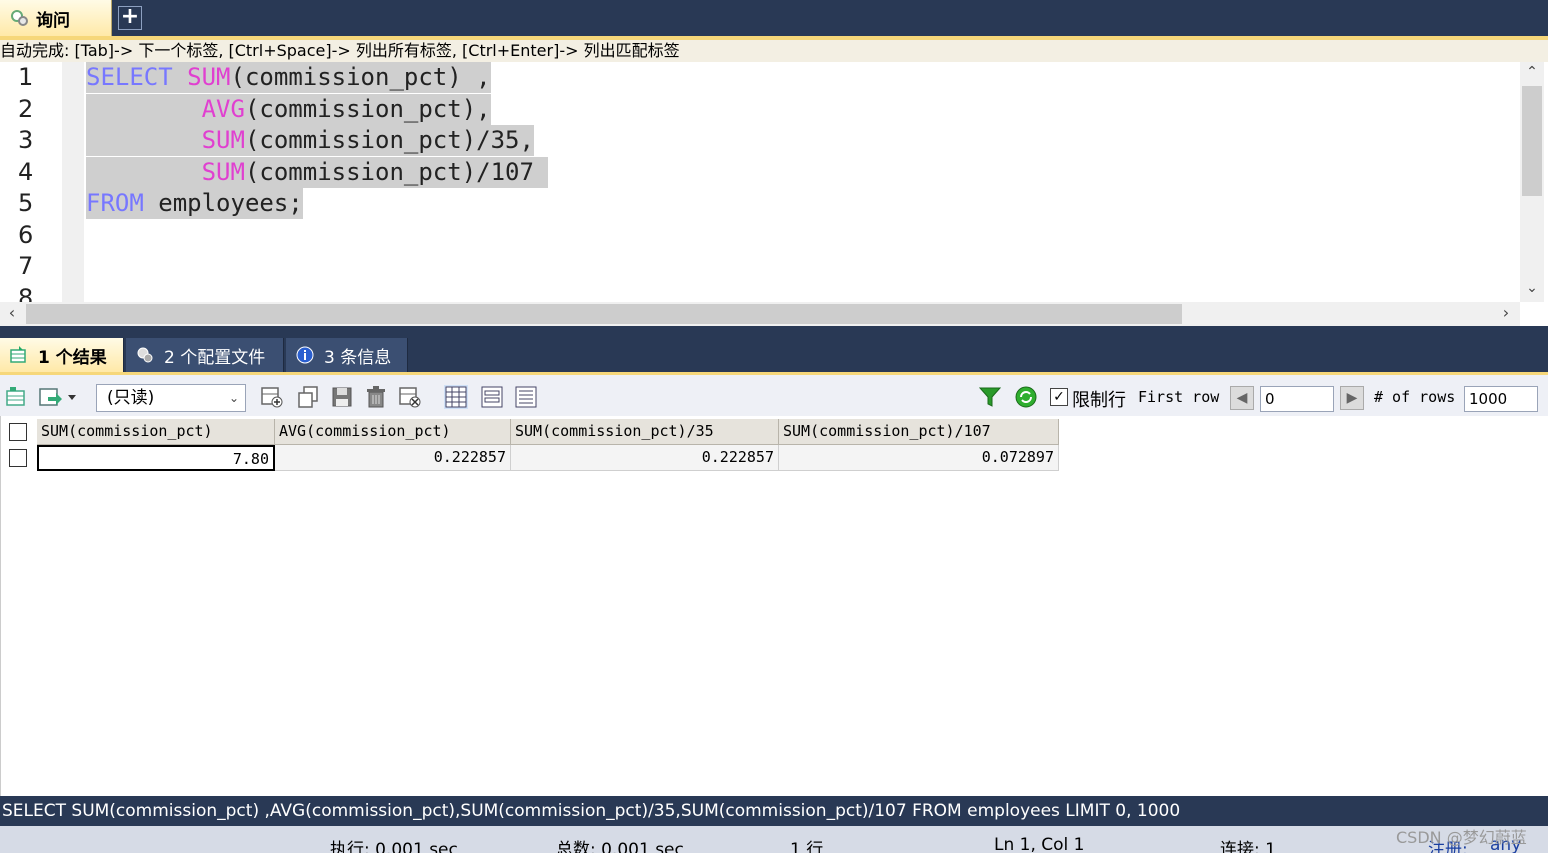  Describe the element at coordinates (1461, 837) in the screenshot. I see `watermark: CSDN @梦幻蔚蓝` at that location.